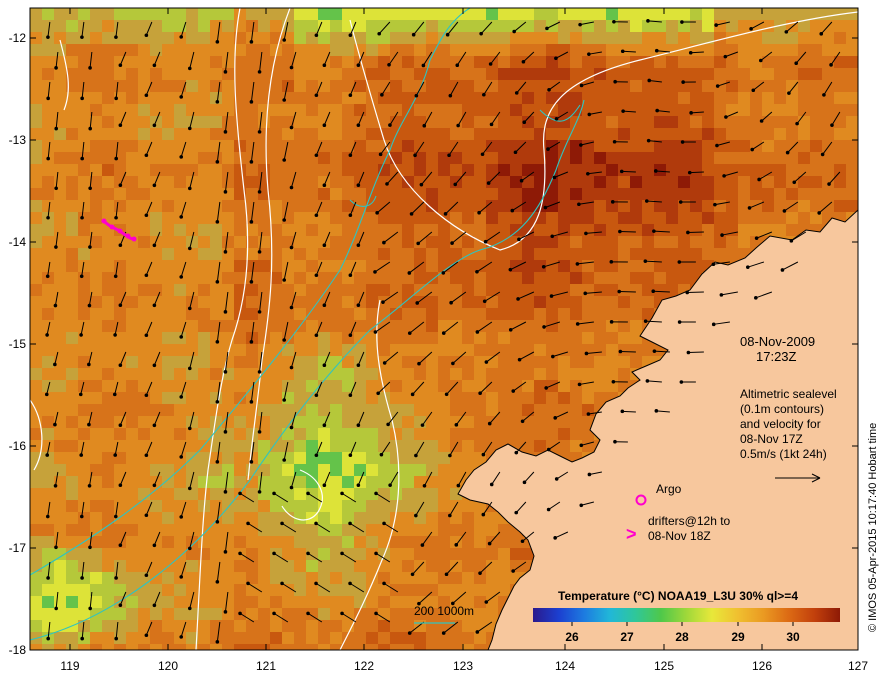 The height and width of the screenshot is (680, 880). I want to click on y-tick-label: -17, so click(18, 548).